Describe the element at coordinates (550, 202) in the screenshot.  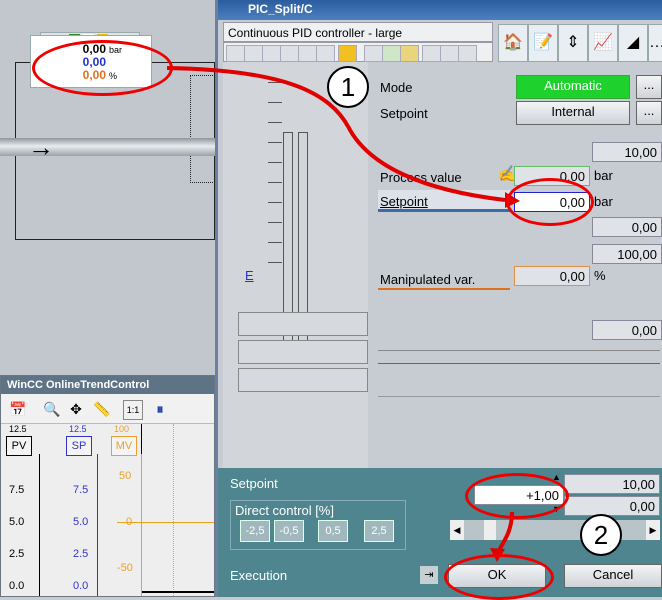
I see `callout-ellipse-setpoint` at that location.